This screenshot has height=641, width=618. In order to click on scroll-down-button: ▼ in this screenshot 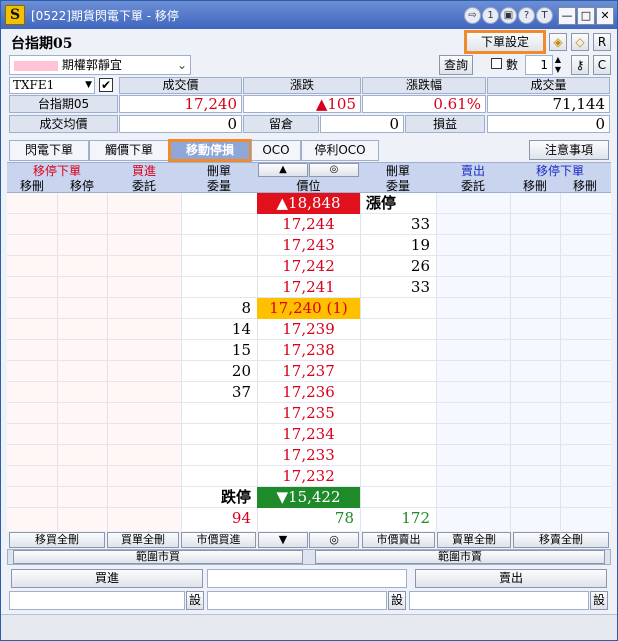, I will do `click(283, 540)`.